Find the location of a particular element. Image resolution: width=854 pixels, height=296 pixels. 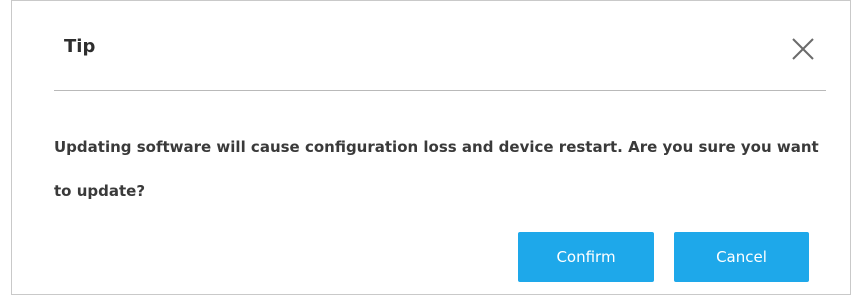

close-button is located at coordinates (803, 49).